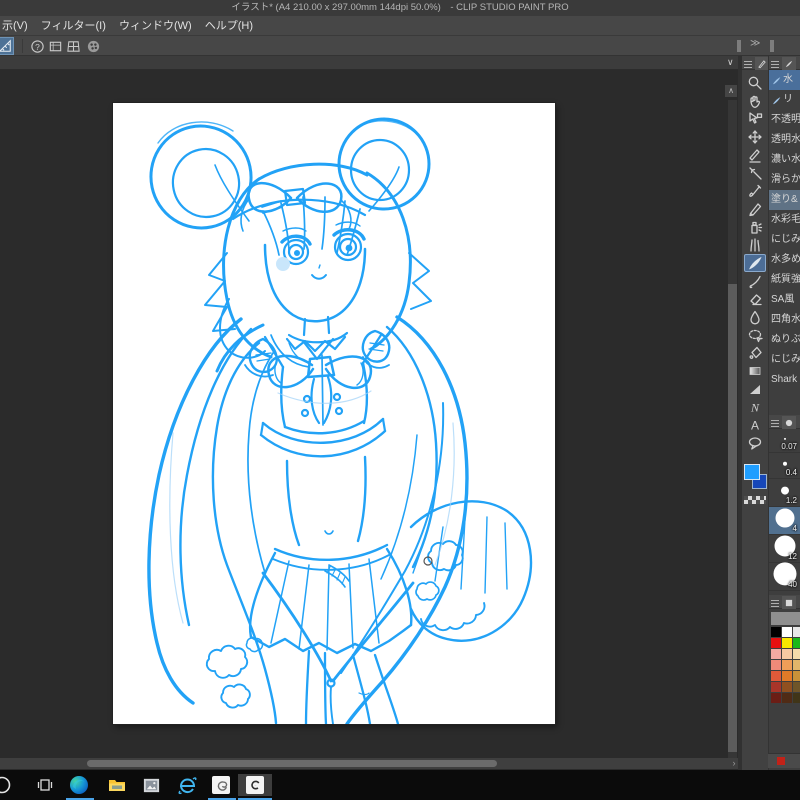 The height and width of the screenshot is (800, 800). I want to click on tool-airbrush, so click(755, 227).